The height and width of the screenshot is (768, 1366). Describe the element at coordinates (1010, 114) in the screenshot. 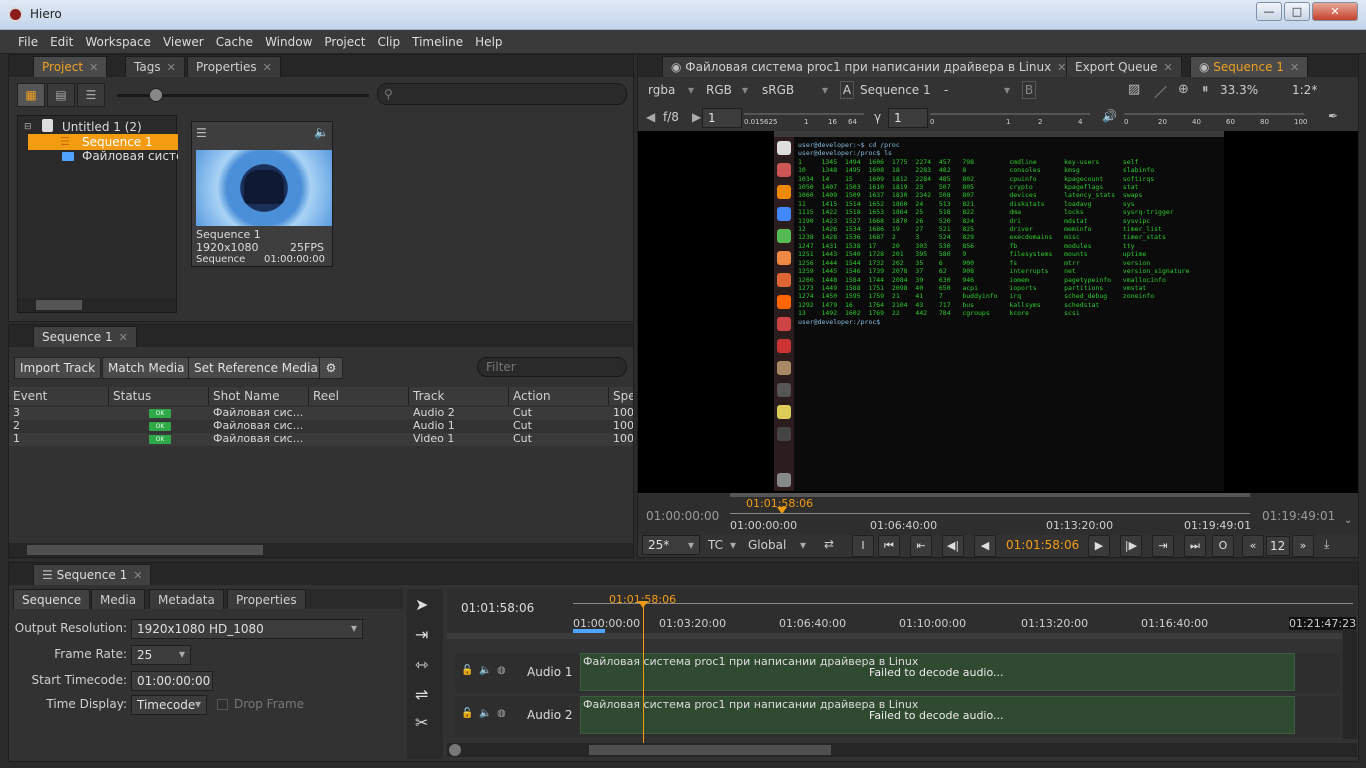

I see `gamma-slider` at that location.